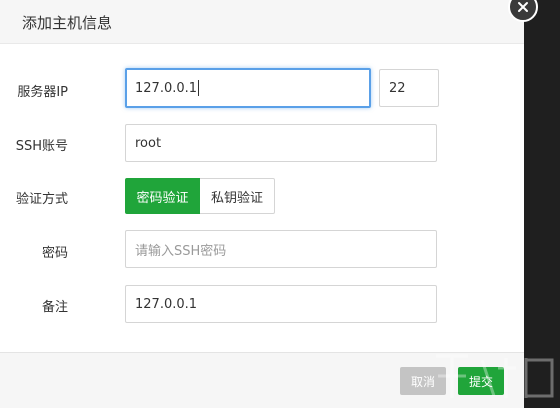 Image resolution: width=560 pixels, height=408 pixels. I want to click on ssh-account-input: root, so click(281, 143).